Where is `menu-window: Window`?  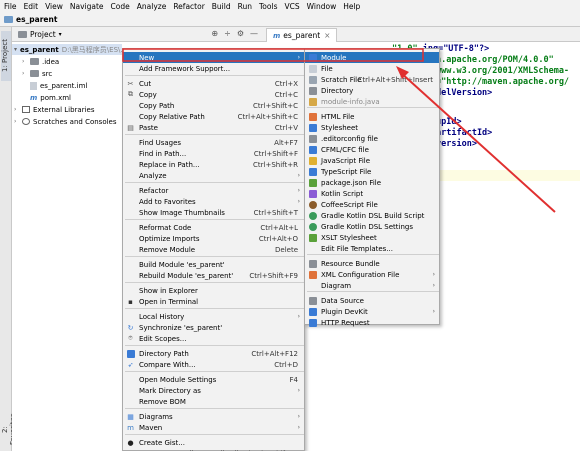
menu-window: Window is located at coordinates (322, 6).